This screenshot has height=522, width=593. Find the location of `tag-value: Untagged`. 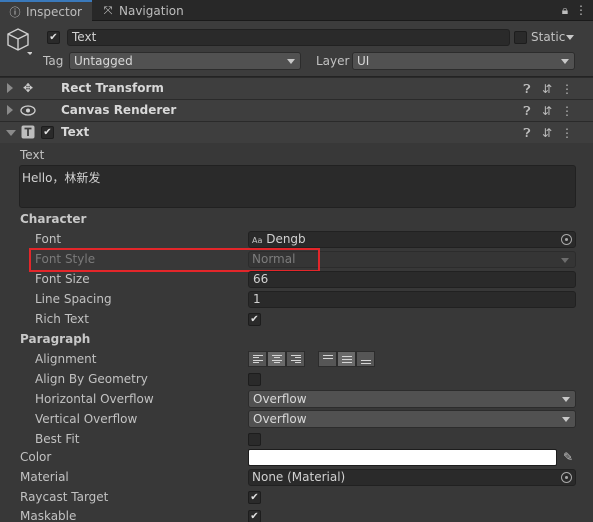

tag-value: Untagged is located at coordinates (103, 61).